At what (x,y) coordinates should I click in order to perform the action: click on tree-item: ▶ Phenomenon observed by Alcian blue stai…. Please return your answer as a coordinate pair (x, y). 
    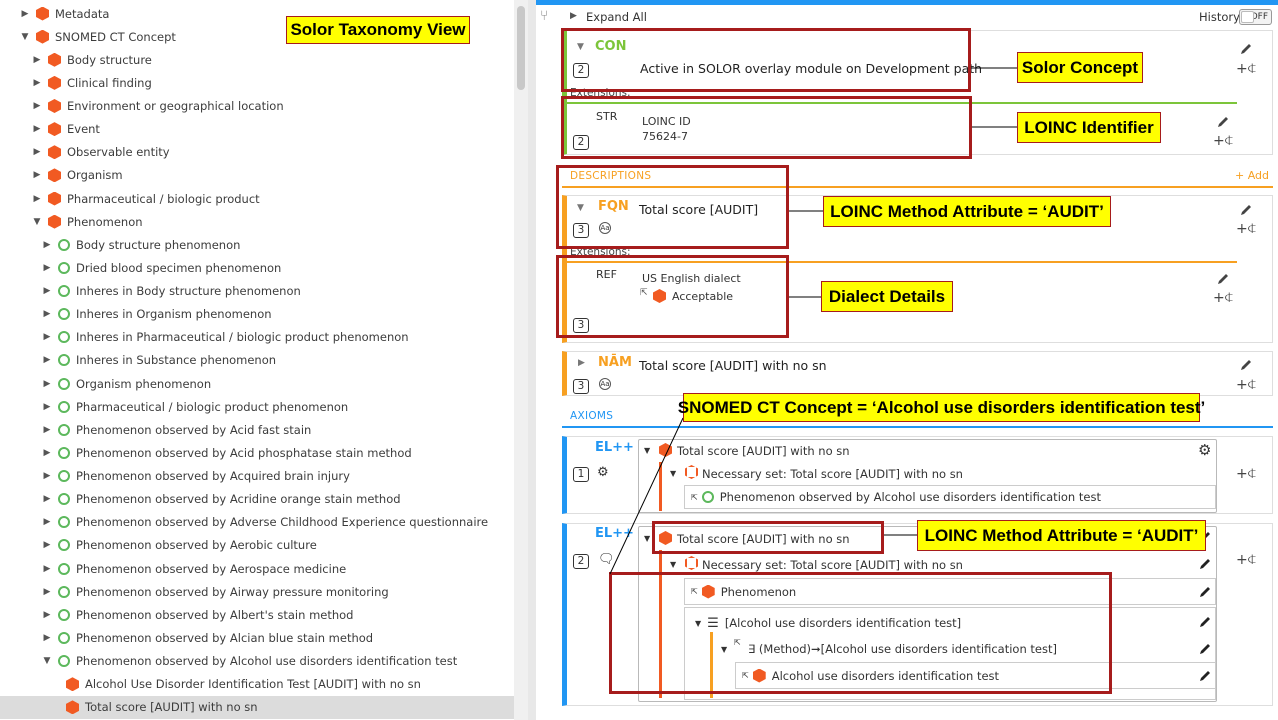
    Looking at the image, I should click on (208, 638).